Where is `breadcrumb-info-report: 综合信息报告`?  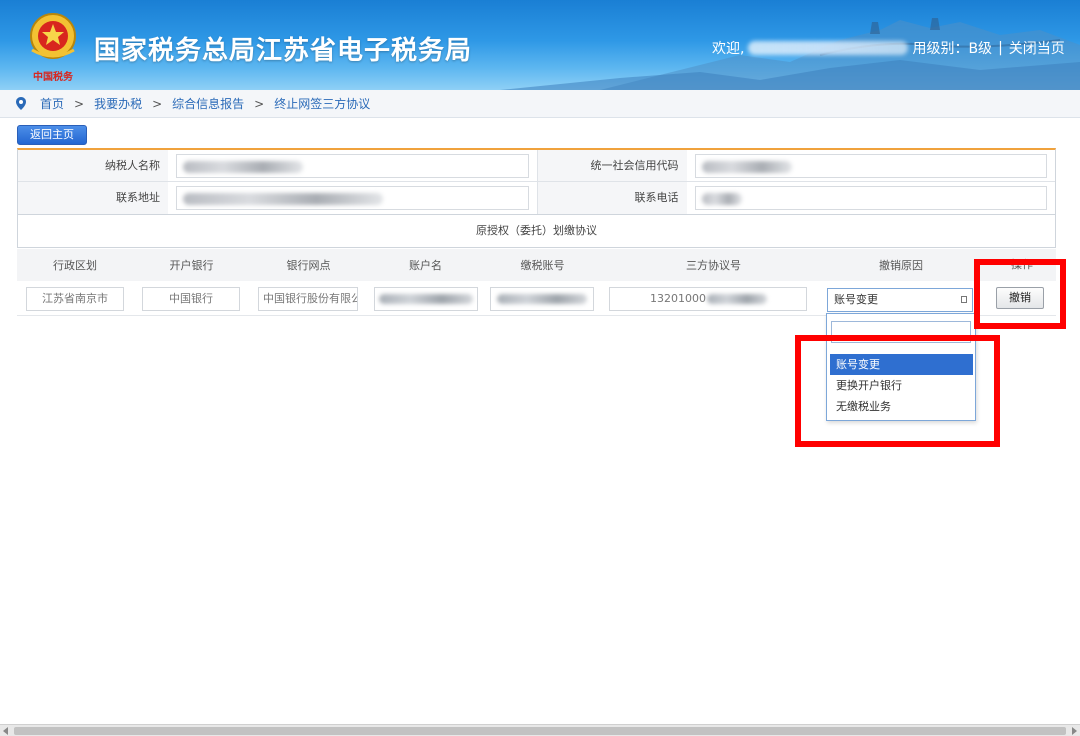 breadcrumb-info-report: 综合信息报告 is located at coordinates (208, 103).